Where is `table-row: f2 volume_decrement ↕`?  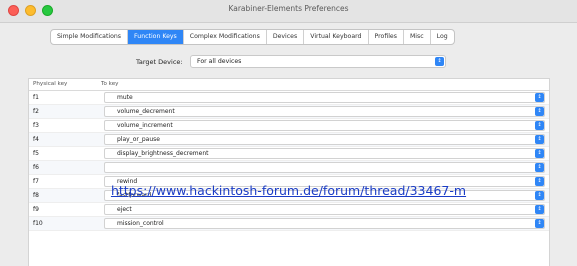 table-row: f2 volume_decrement ↕ is located at coordinates (289, 112).